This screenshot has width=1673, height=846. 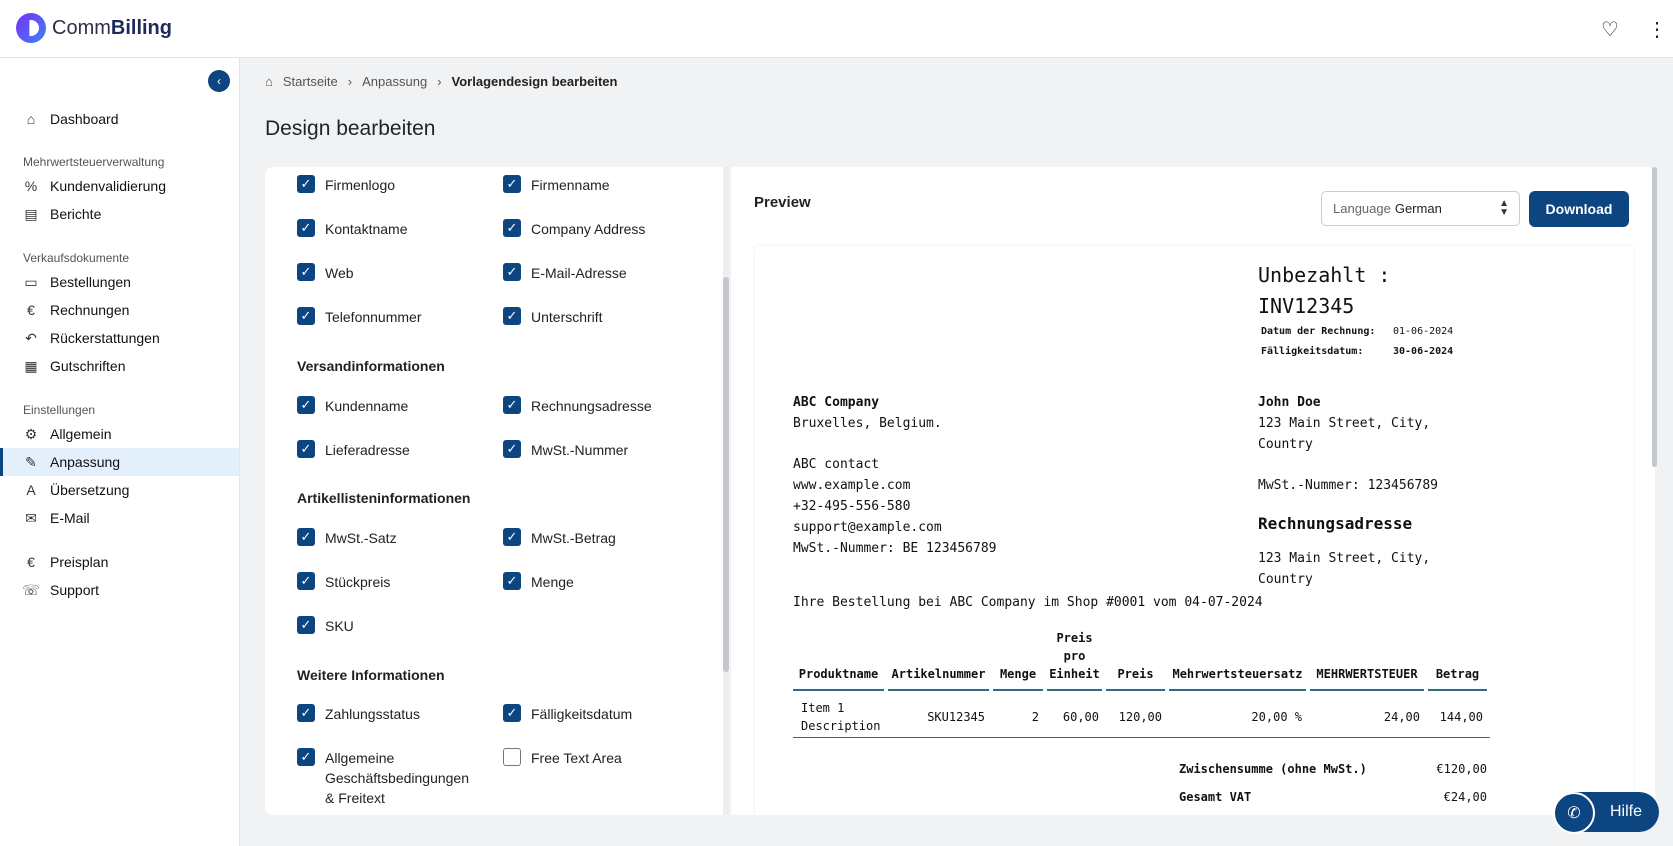 I want to click on option-telefonnummer: ✓ Telefonnummer, so click(x=359, y=317).